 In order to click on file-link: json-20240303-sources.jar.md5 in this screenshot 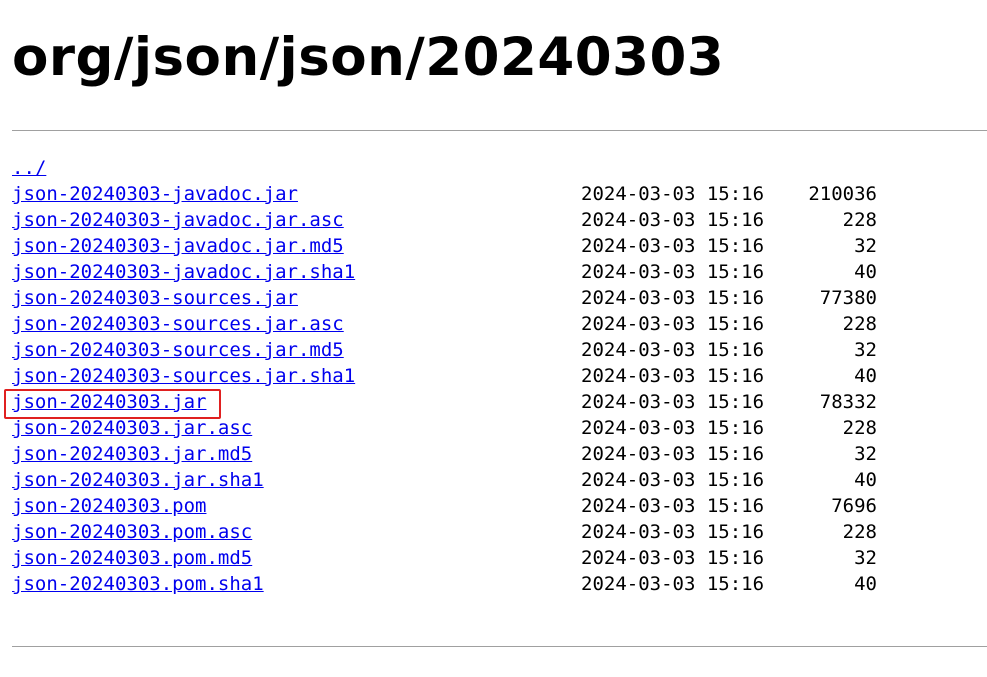, I will do `click(178, 350)`.